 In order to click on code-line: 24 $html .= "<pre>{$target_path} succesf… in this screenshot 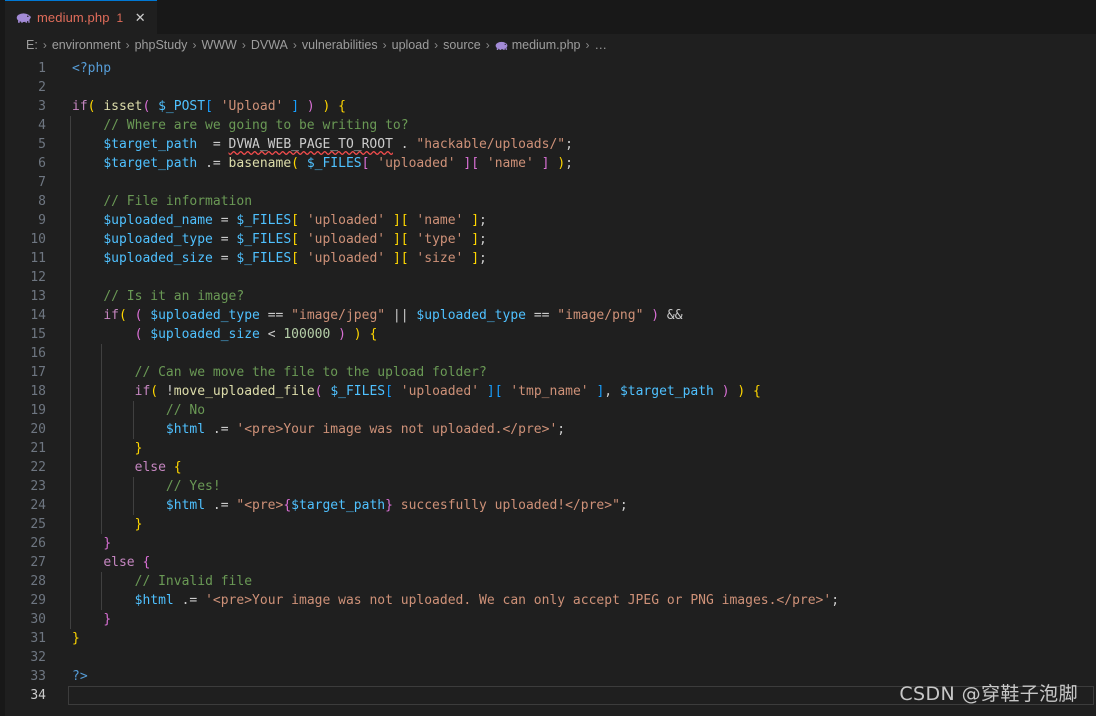, I will do `click(548, 505)`.